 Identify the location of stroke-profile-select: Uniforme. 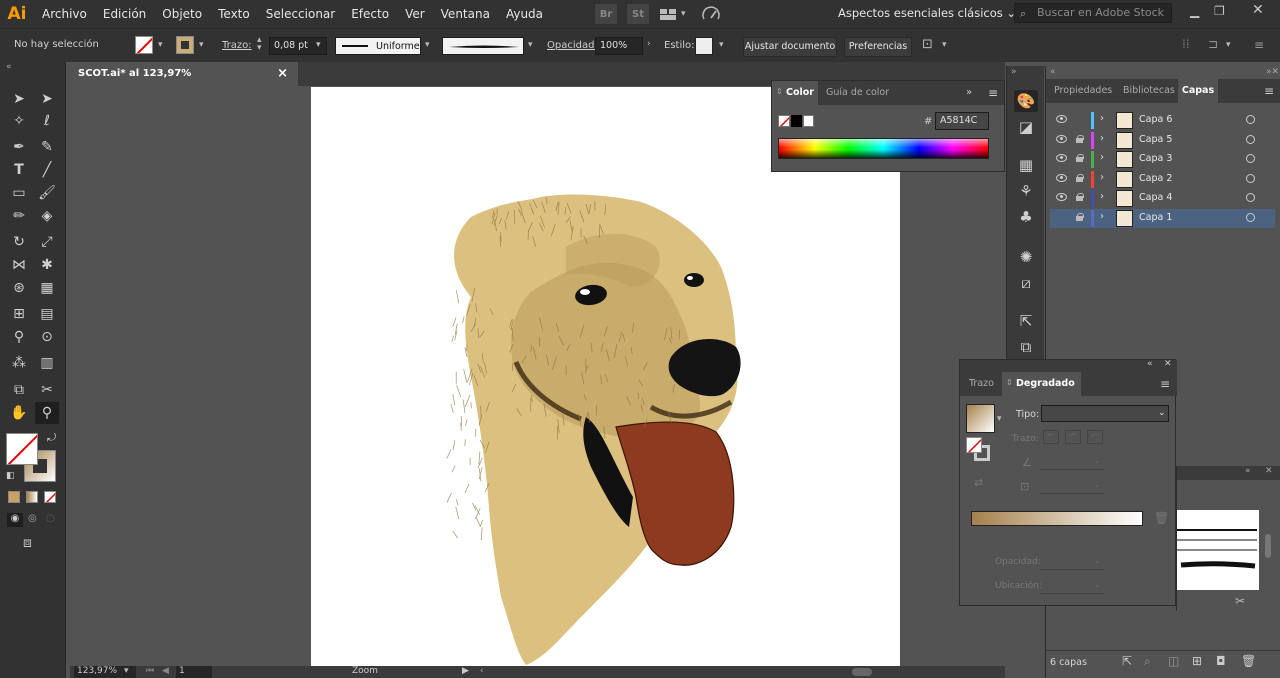
(378, 46).